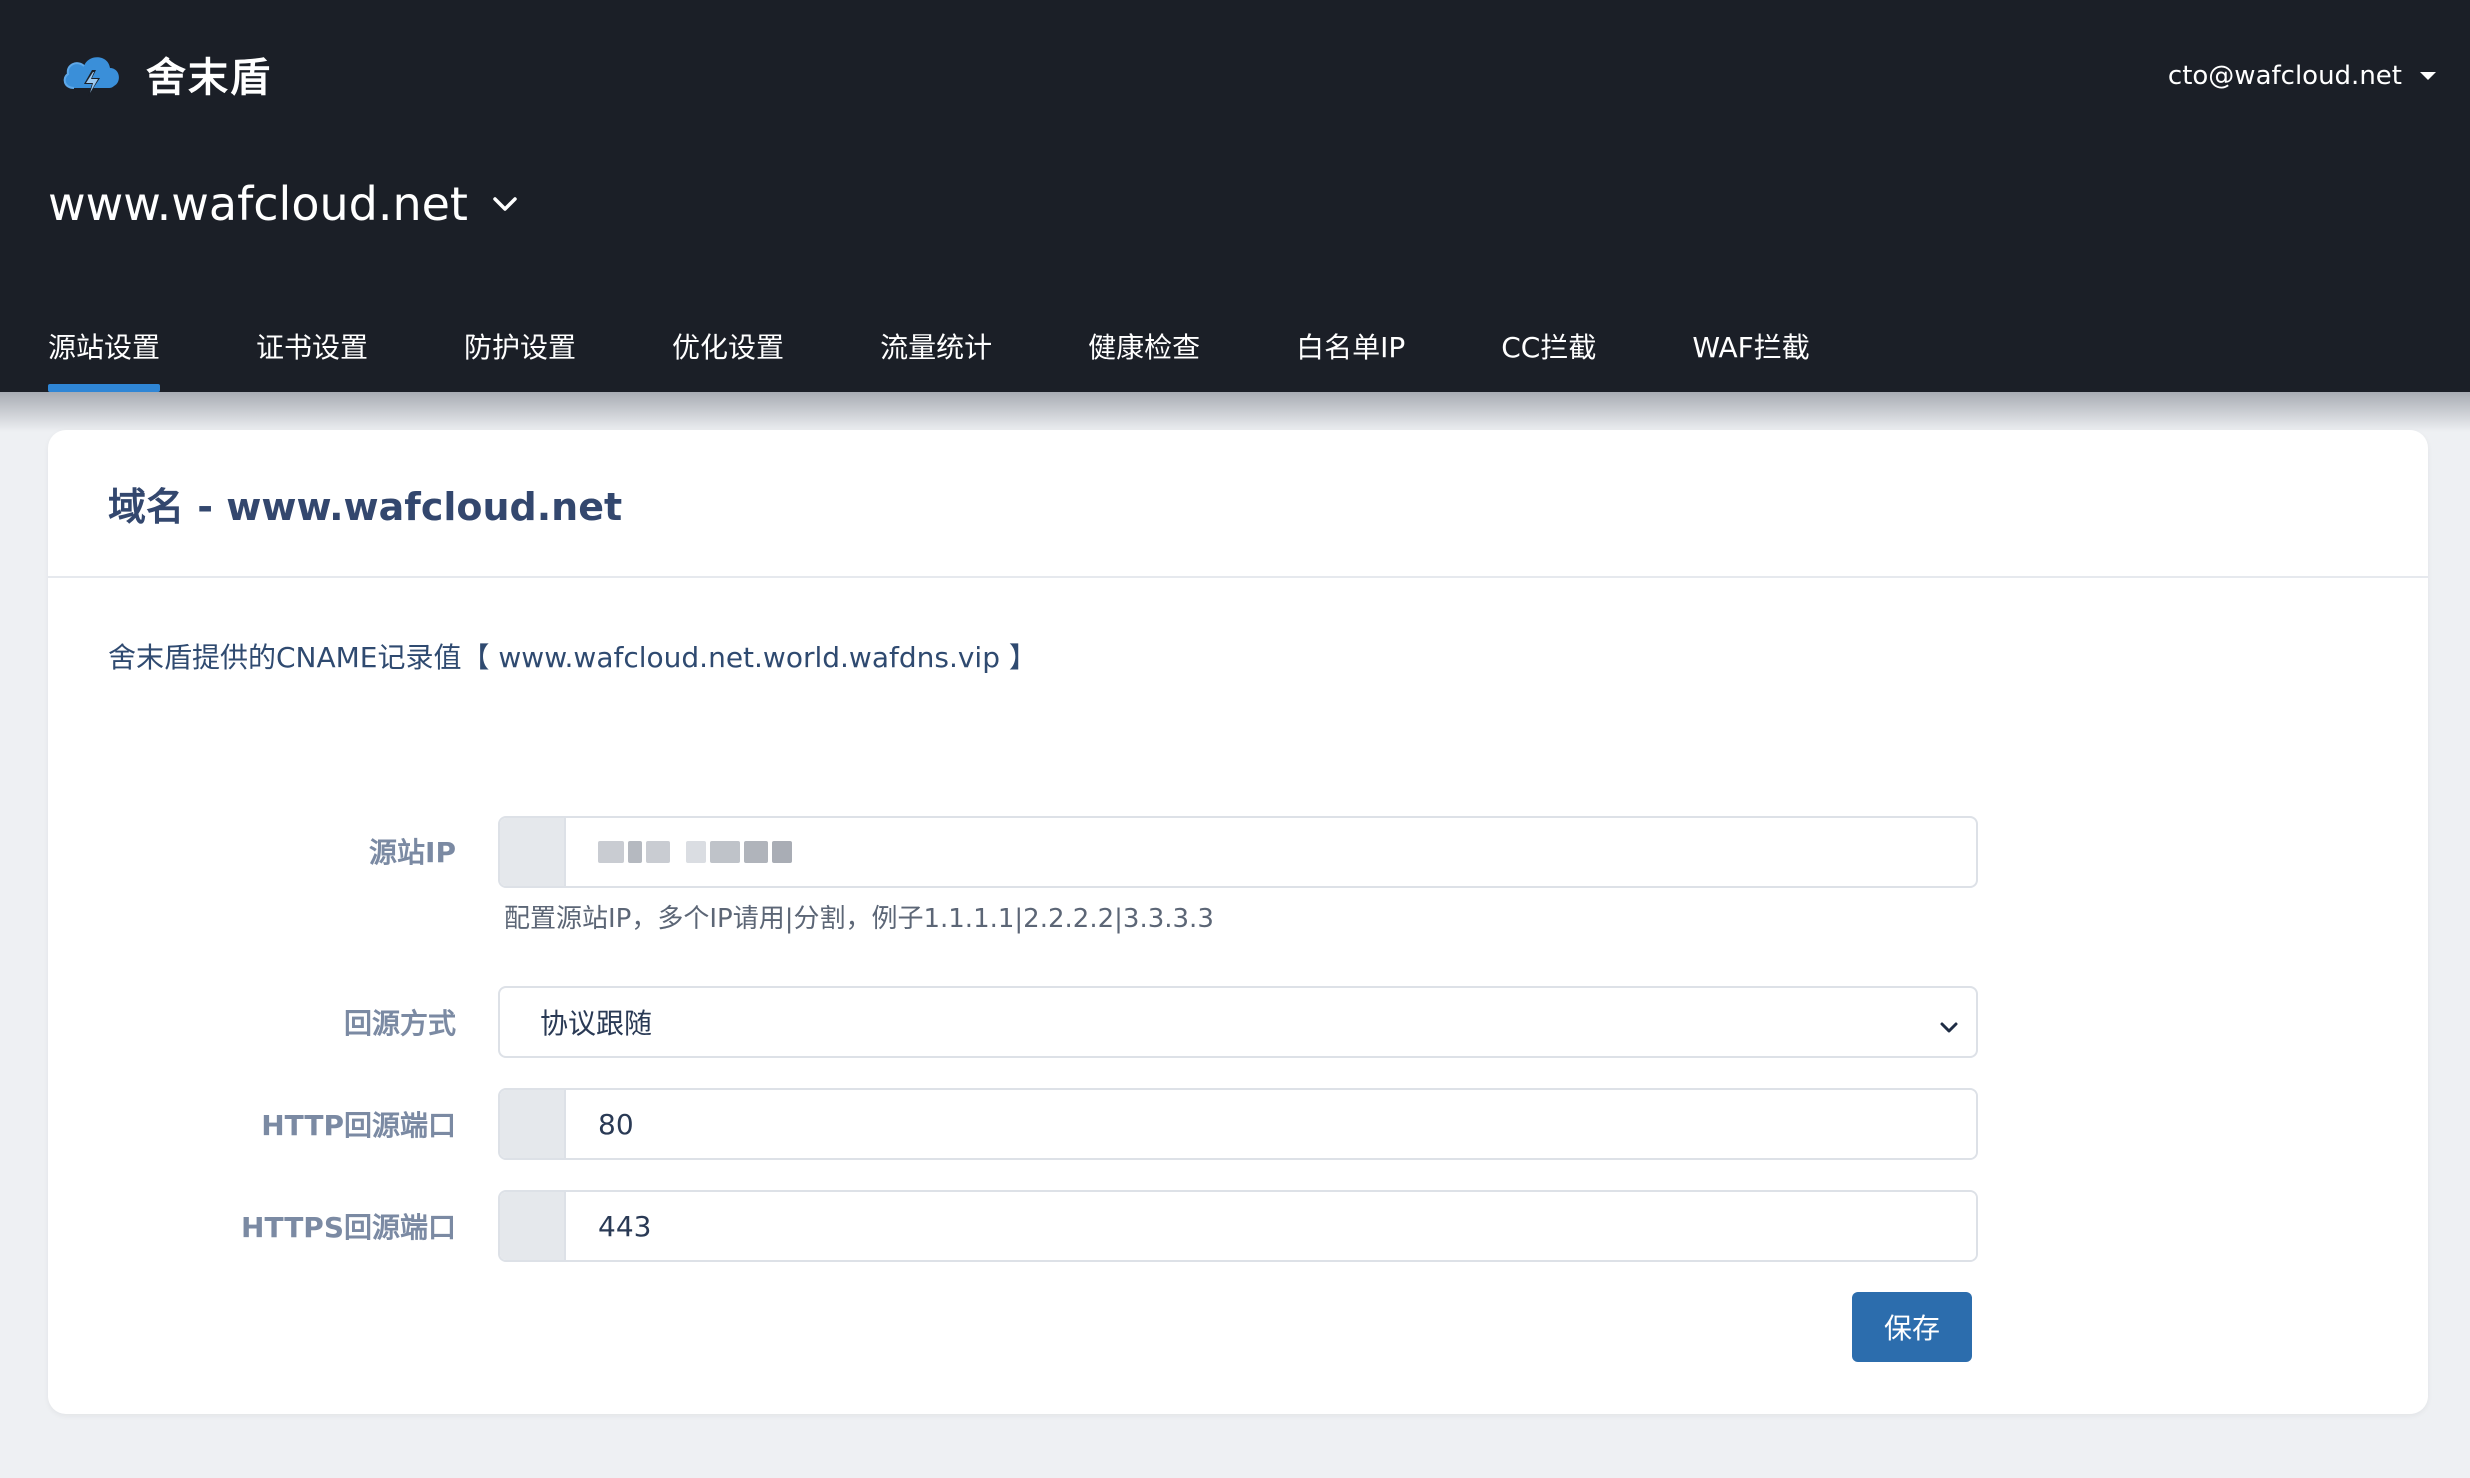 Image resolution: width=2470 pixels, height=1478 pixels. Describe the element at coordinates (1238, 852) in the screenshot. I see `origin-ip-input-group` at that location.